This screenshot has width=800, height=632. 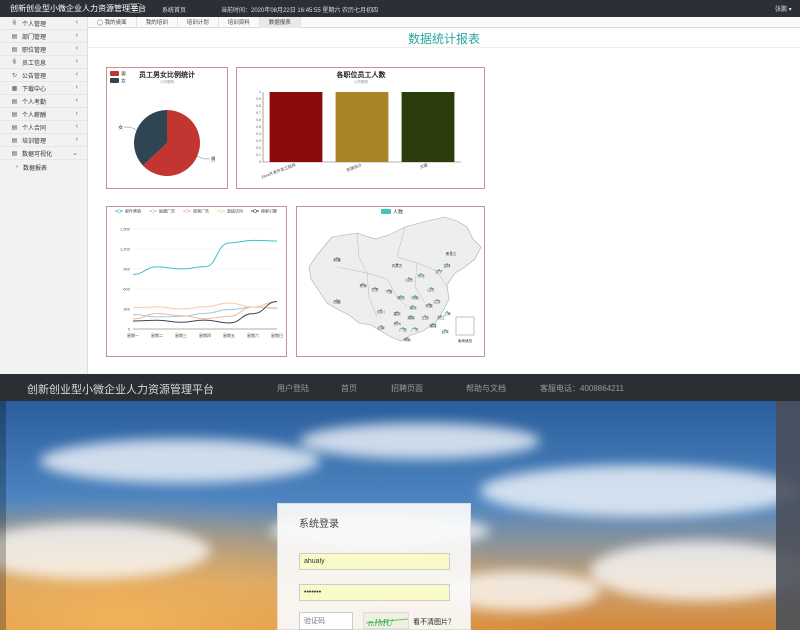 What do you see at coordinates (326, 621) in the screenshot?
I see `captcha-field` at bounding box center [326, 621].